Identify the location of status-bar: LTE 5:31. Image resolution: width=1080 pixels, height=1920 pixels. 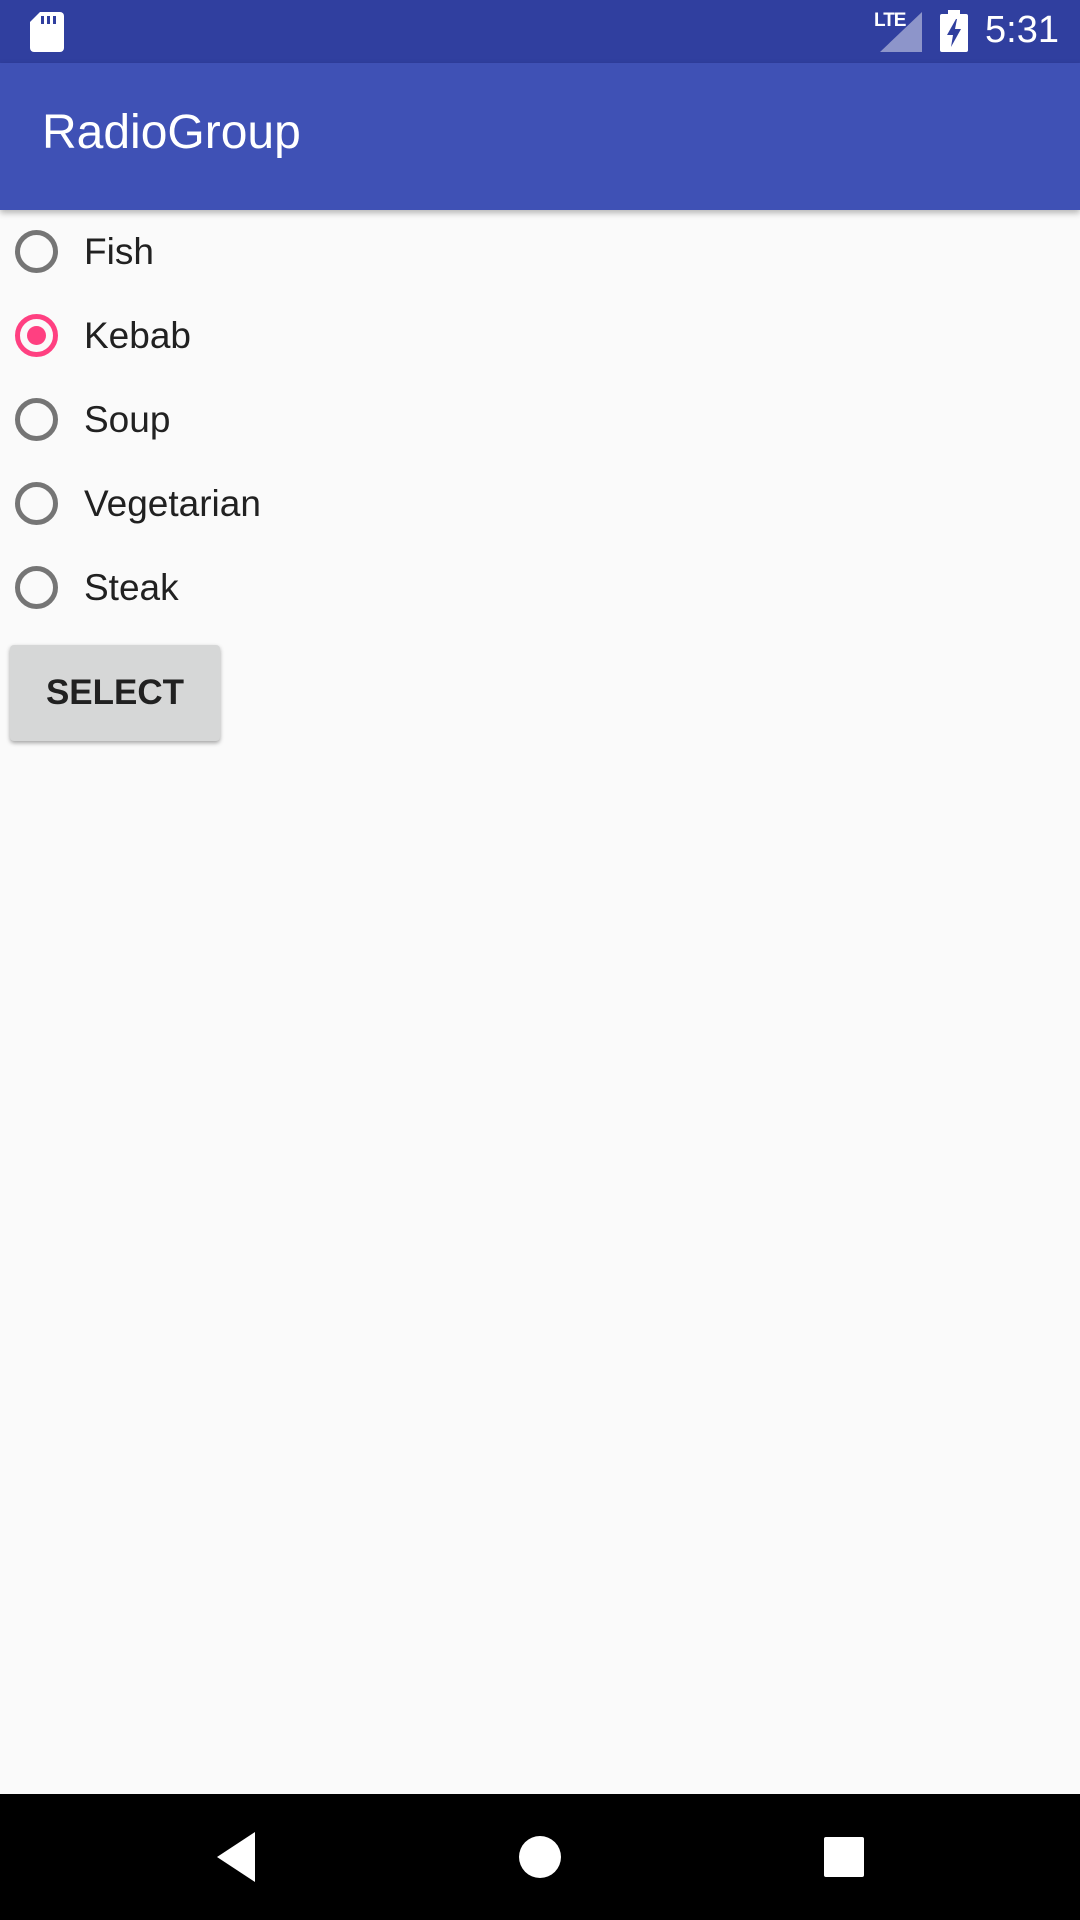
(540, 31).